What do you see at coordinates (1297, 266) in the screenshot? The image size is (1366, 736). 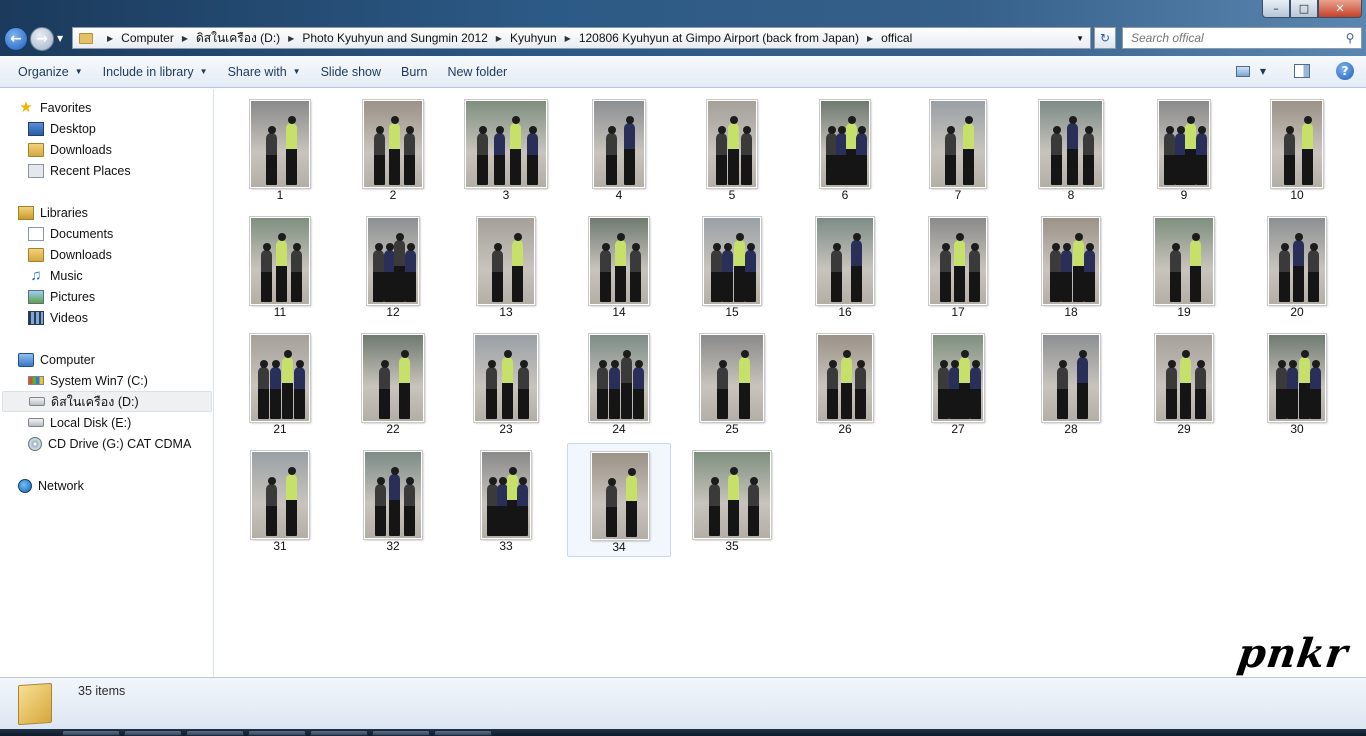 I see `file-item: 20` at bounding box center [1297, 266].